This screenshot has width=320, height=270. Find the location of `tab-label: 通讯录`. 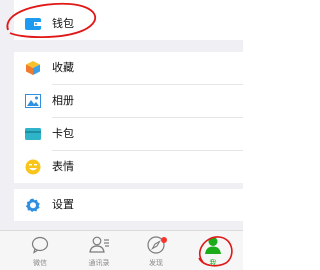

tab-label: 通讯录 is located at coordinates (99, 263).